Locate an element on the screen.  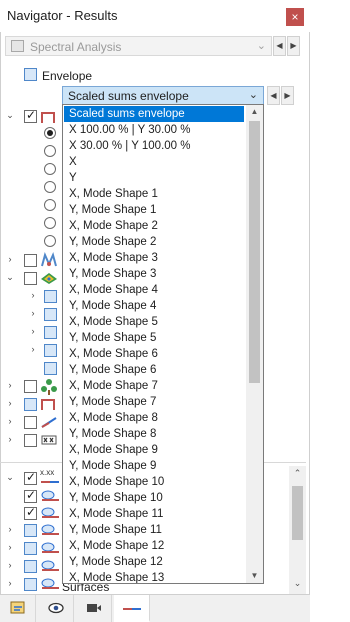
data-tab is located at coordinates (18, 608).